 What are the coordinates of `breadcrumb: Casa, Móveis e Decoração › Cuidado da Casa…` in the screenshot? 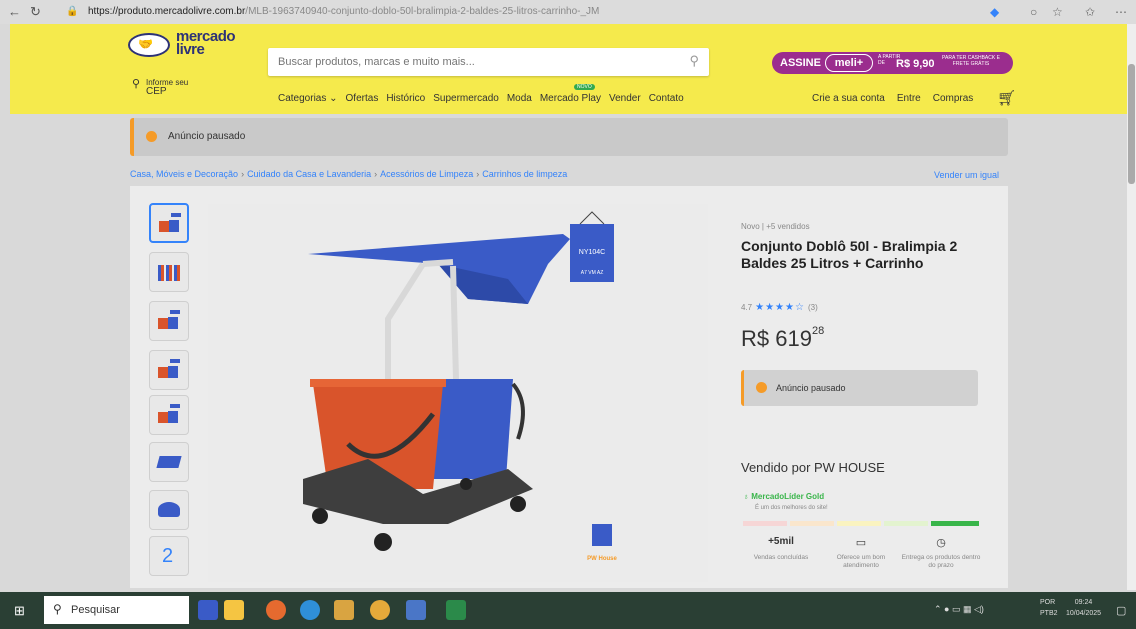 It's located at (348, 174).